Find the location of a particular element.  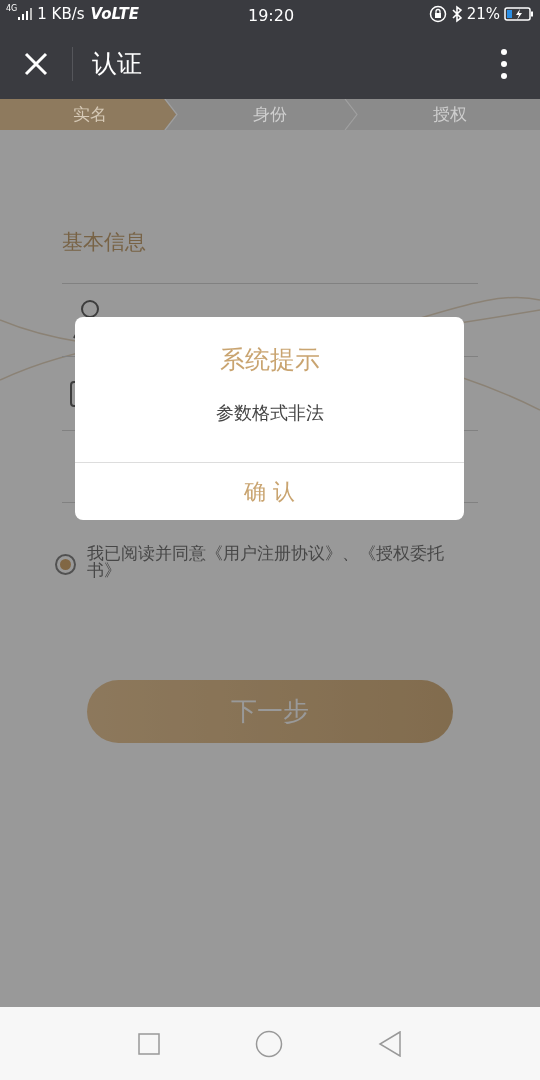

volte-label: VoLTE is located at coordinates (114, 14).